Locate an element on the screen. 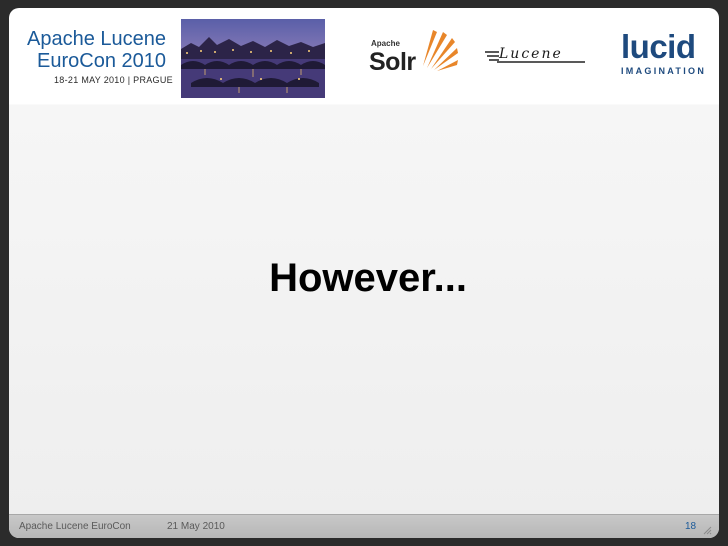 This screenshot has height=546, width=728. conference-dates: 18-21 MAY 2010 | PRAGUE is located at coordinates (113, 80).